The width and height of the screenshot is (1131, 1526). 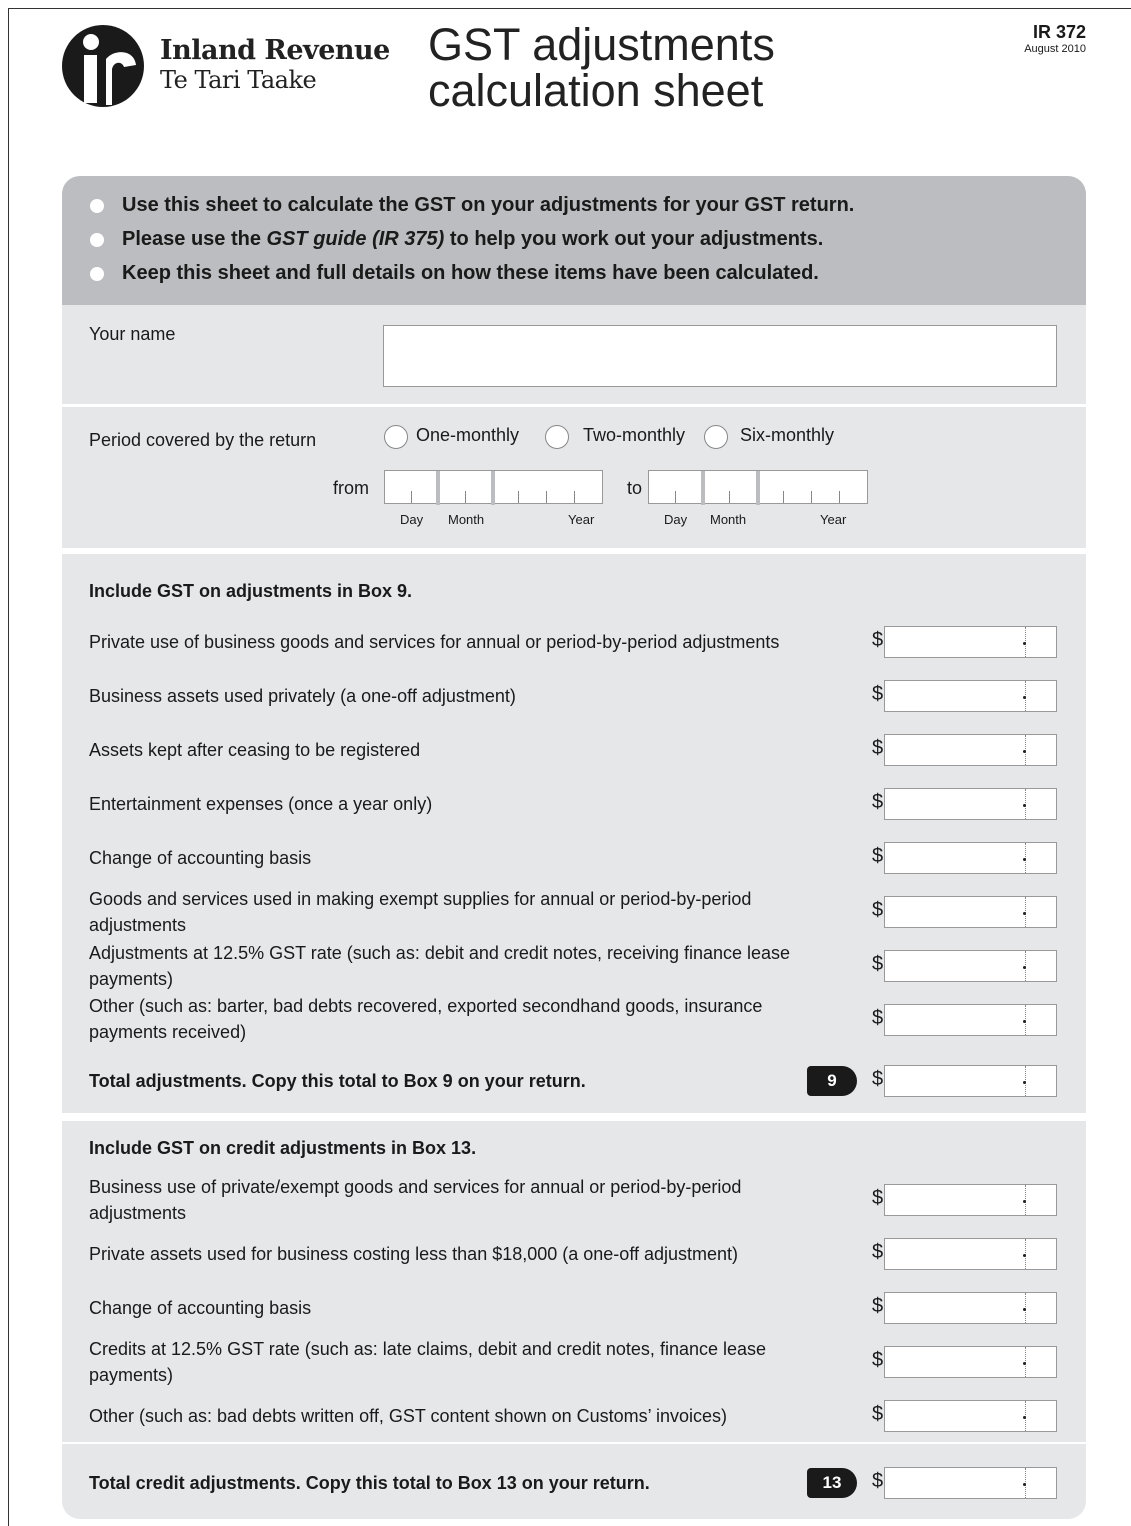 What do you see at coordinates (194, 239) in the screenshot?
I see `intro-bullet-2-pre: Please use the` at bounding box center [194, 239].